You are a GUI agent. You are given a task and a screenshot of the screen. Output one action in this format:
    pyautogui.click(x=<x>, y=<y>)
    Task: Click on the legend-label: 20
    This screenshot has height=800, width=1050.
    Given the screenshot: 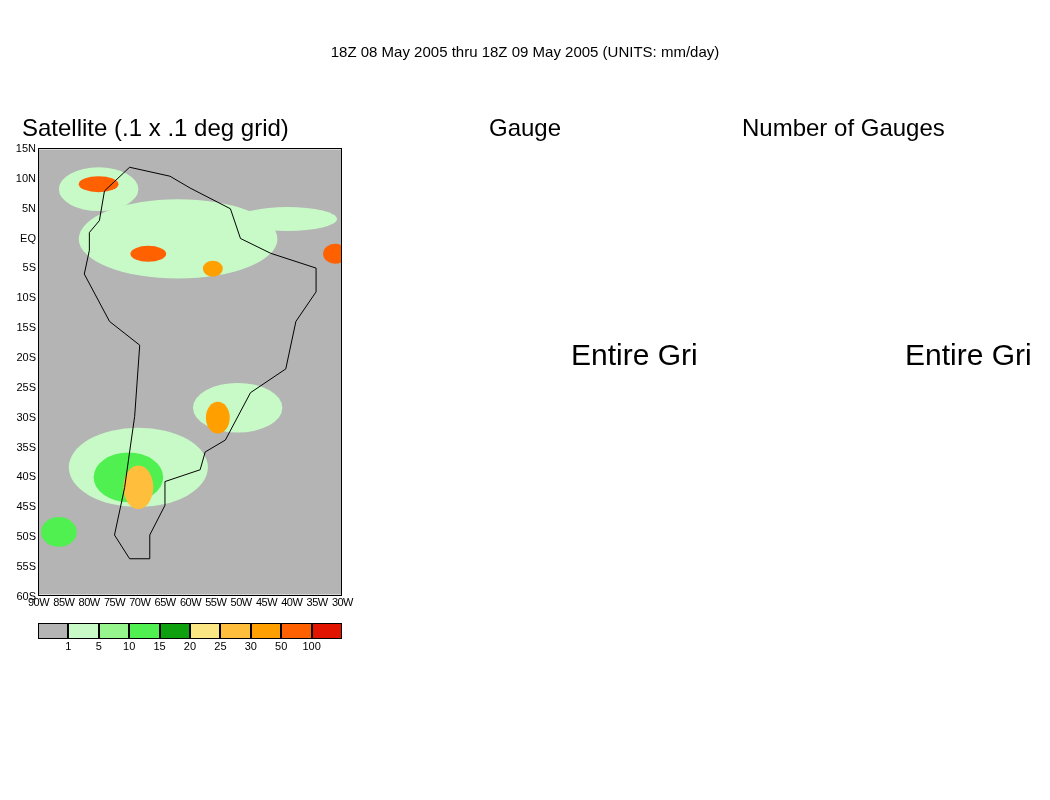 What is the action you would take?
    pyautogui.click(x=190, y=646)
    